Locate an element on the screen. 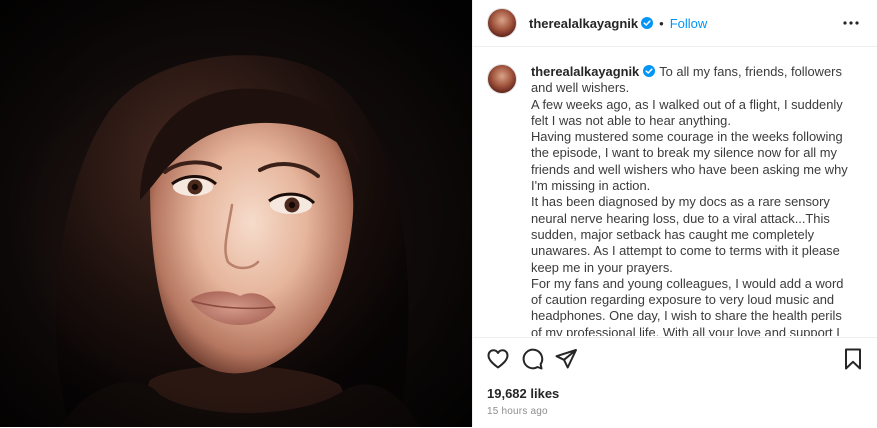 The height and width of the screenshot is (428, 877). post-timestamp: 15 hours ago is located at coordinates (682, 411).